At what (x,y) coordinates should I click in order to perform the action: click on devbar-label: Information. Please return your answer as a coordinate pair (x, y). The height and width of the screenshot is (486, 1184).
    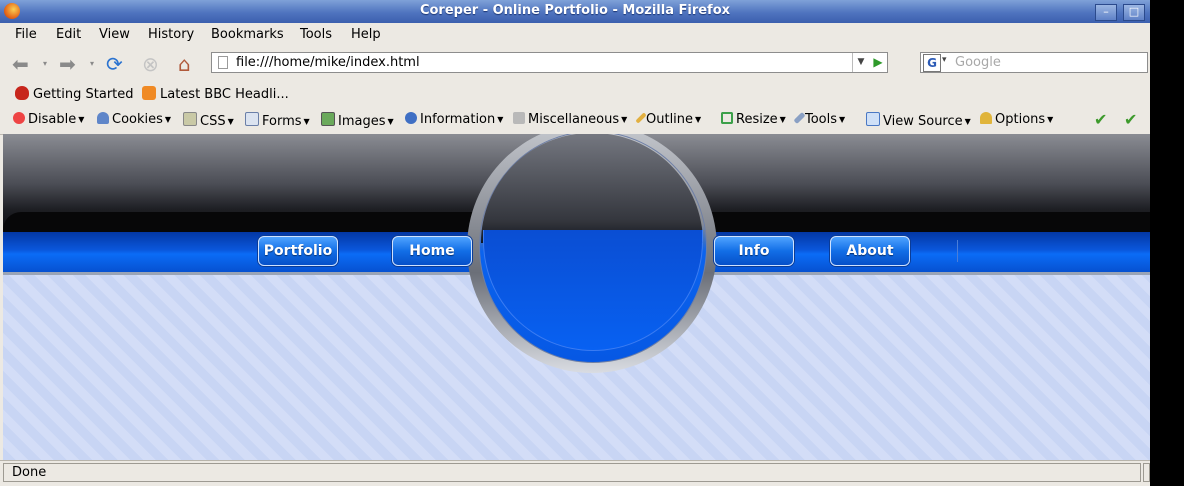
    Looking at the image, I should click on (458, 119).